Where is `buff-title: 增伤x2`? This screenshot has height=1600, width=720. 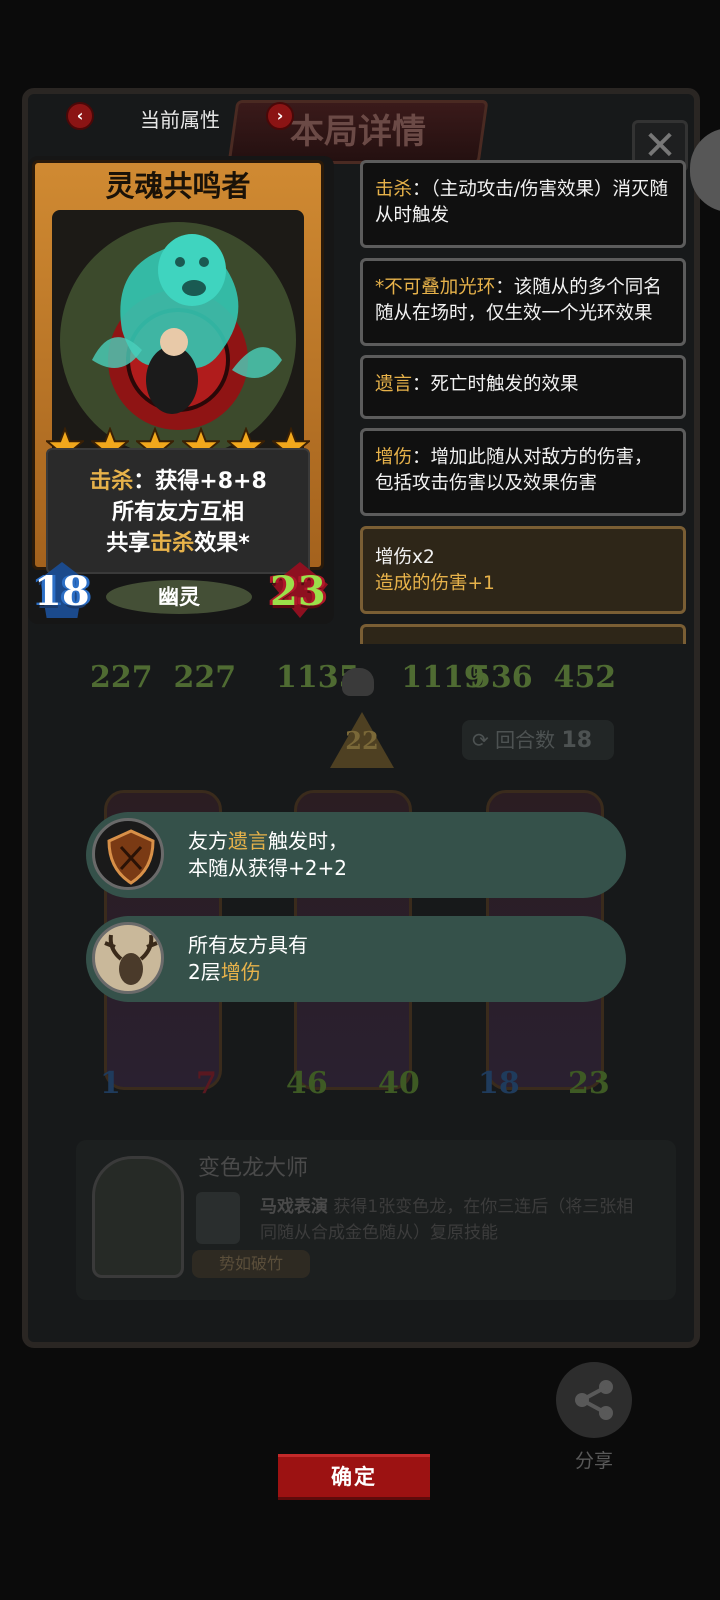 buff-title: 增伤x2 is located at coordinates (405, 557).